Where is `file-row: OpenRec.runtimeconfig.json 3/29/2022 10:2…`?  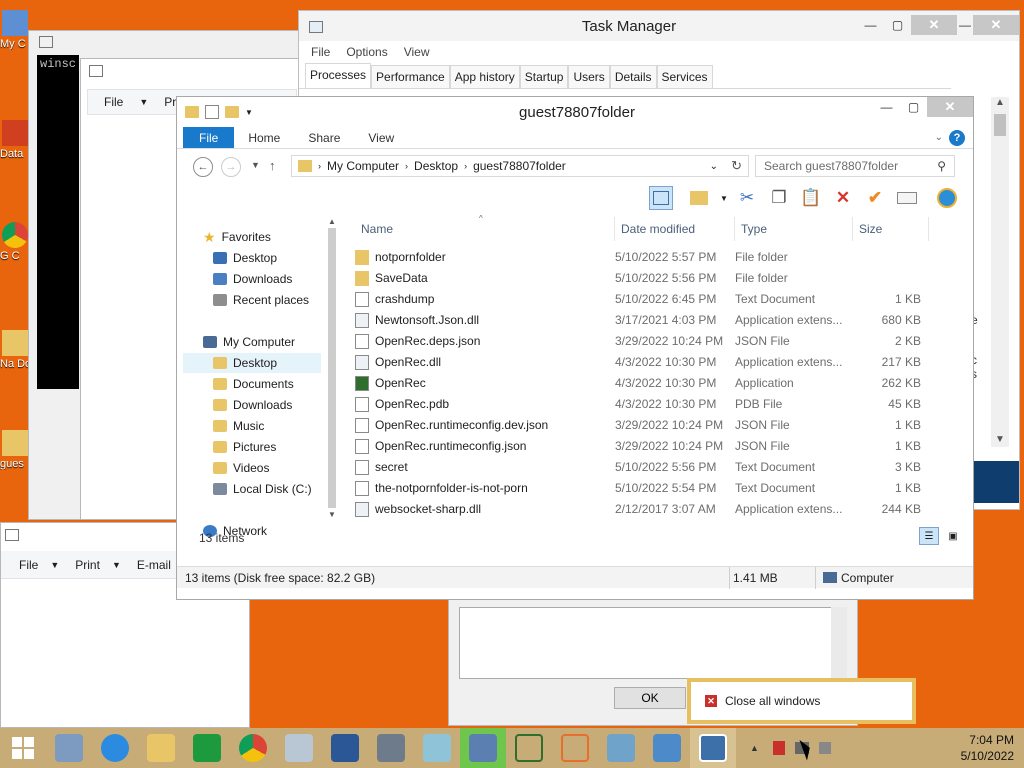
file-row: OpenRec.runtimeconfig.json 3/29/2022 10:2… is located at coordinates (641, 446).